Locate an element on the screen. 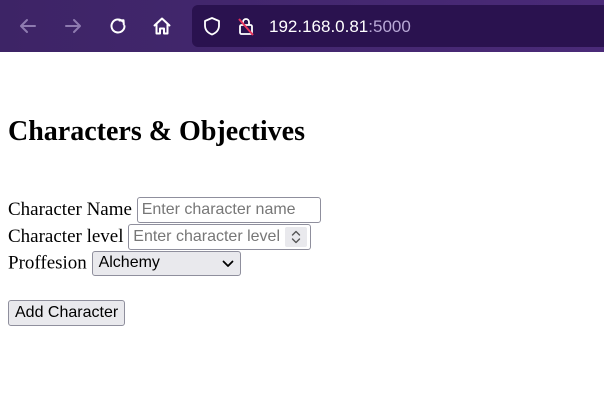 This screenshot has height=412, width=604. reload-icon is located at coordinates (118, 26).